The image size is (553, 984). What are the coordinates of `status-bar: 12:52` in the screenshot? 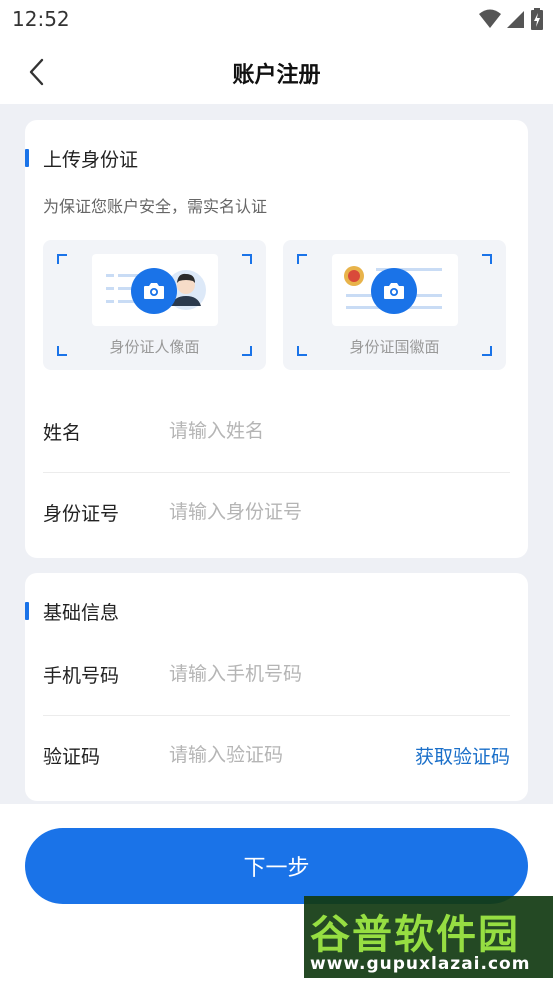 It's located at (276, 19).